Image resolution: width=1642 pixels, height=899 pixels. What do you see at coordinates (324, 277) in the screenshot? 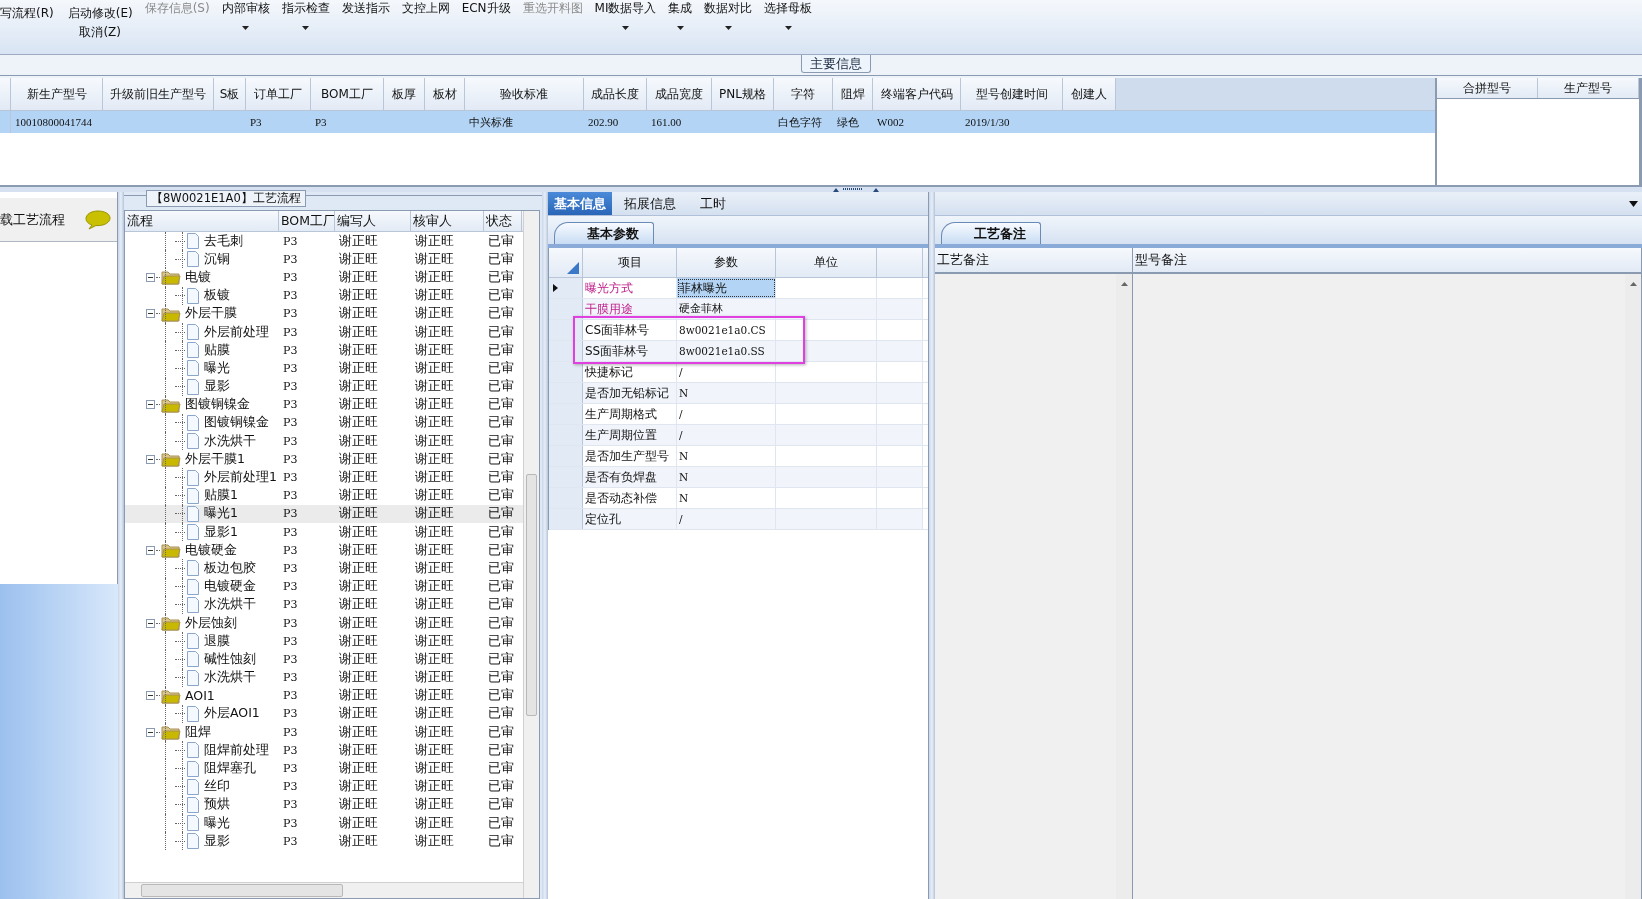
I see `tree-row: 电镀 P3 谢正旺 谢正旺 已审` at bounding box center [324, 277].